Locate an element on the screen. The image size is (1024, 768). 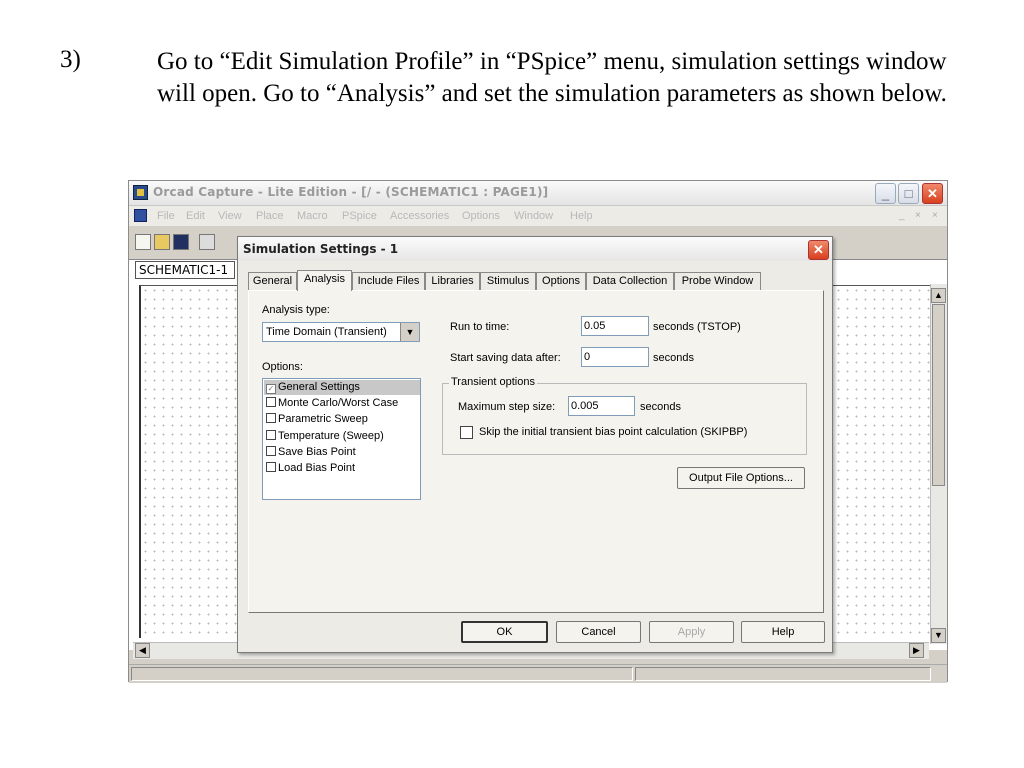
tab-data-collection: Data Collection is located at coordinates (630, 281).